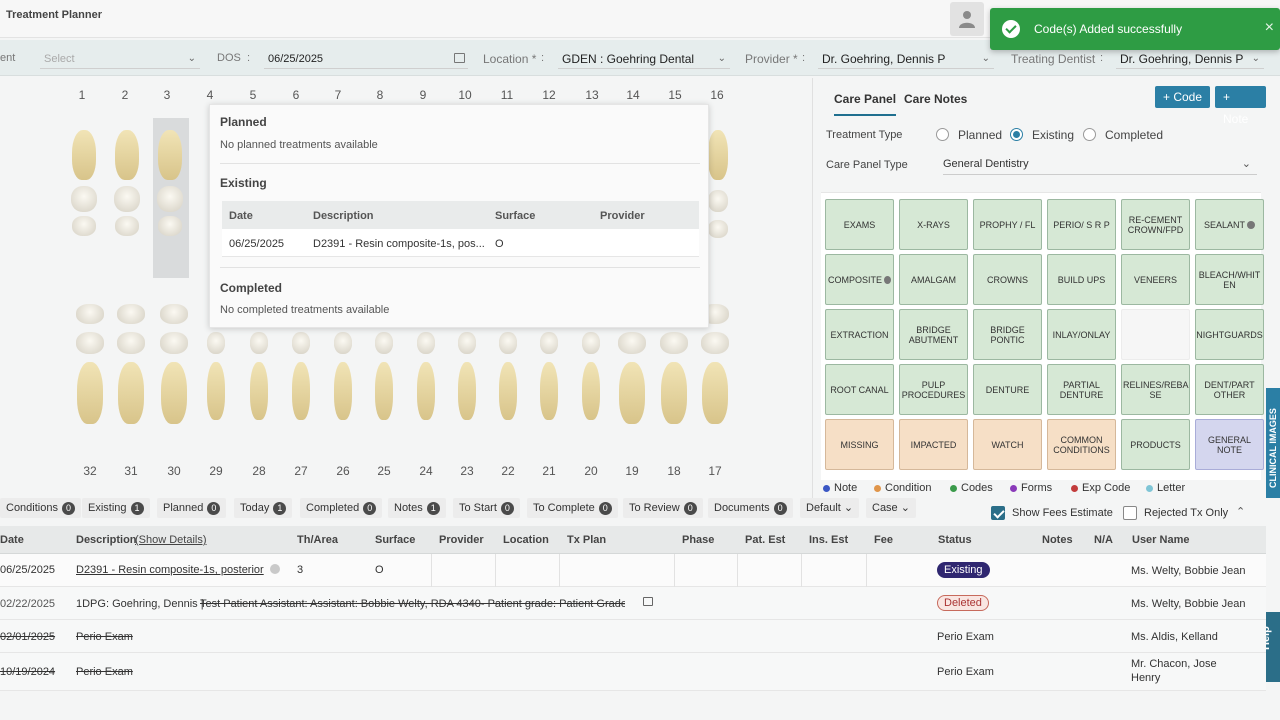 This screenshot has height=720, width=1280. Describe the element at coordinates (171, 540) in the screenshot. I see `show-details-link: (Show Details)` at that location.